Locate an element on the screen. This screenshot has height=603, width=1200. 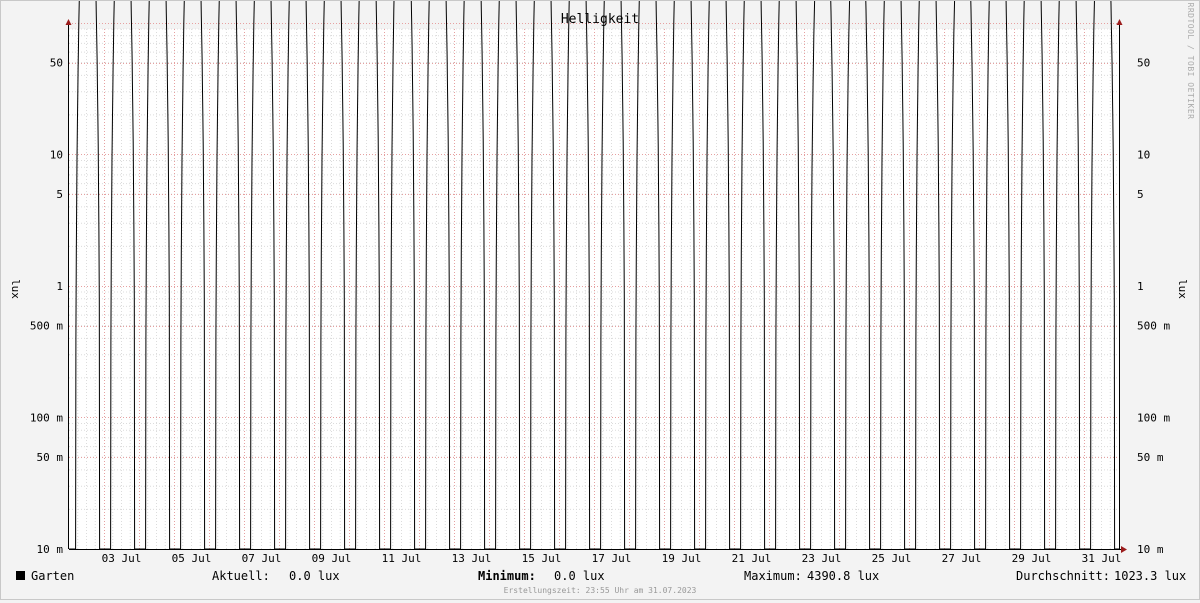
legend-series-name: Garten is located at coordinates (52, 576).